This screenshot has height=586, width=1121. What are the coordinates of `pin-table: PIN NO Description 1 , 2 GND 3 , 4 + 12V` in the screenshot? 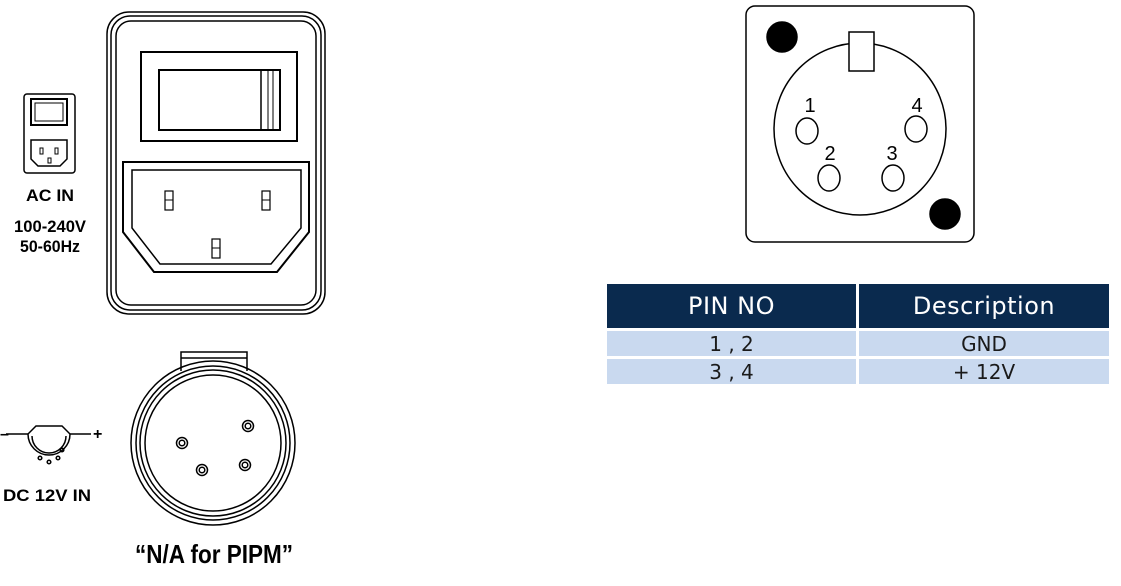 It's located at (858, 334).